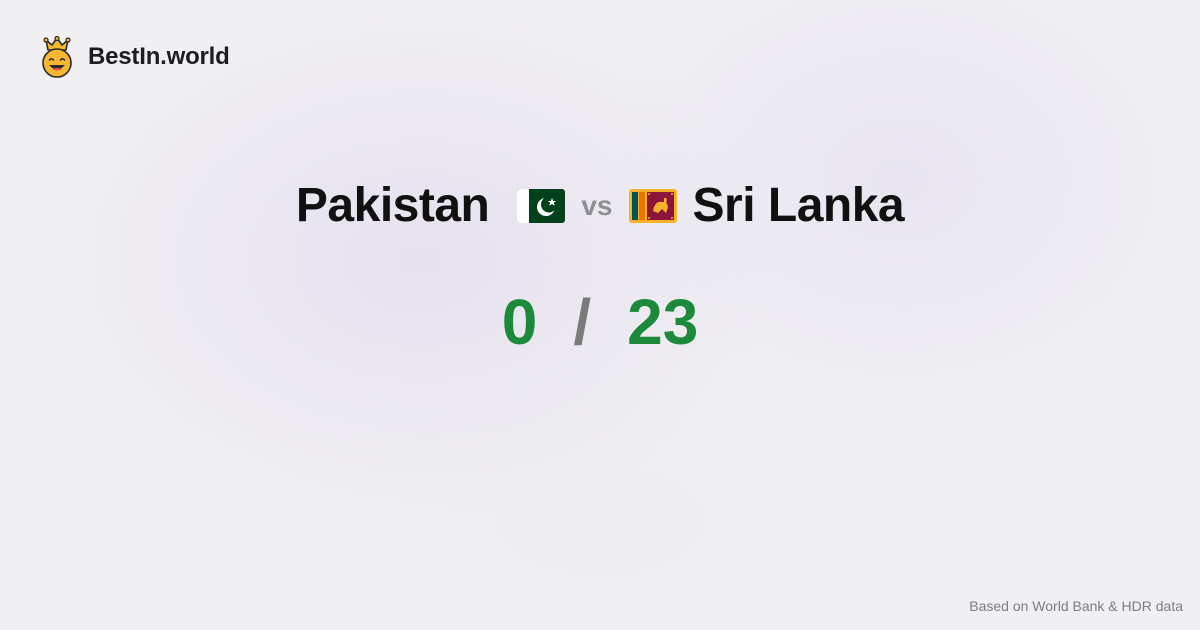  I want to click on sri-lanka-flag-icon, so click(652, 206).